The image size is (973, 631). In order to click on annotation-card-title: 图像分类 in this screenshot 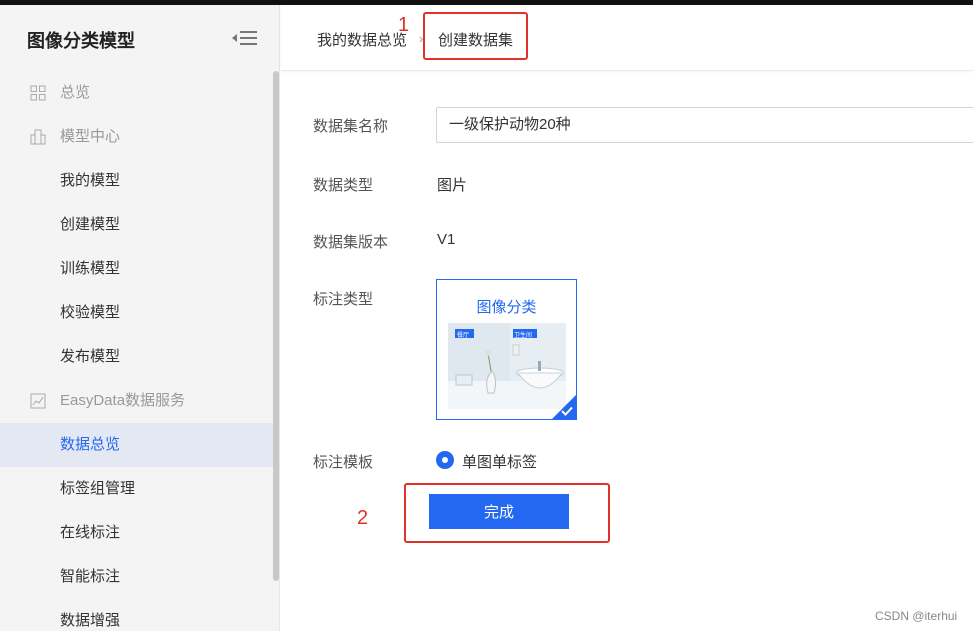, I will do `click(506, 307)`.